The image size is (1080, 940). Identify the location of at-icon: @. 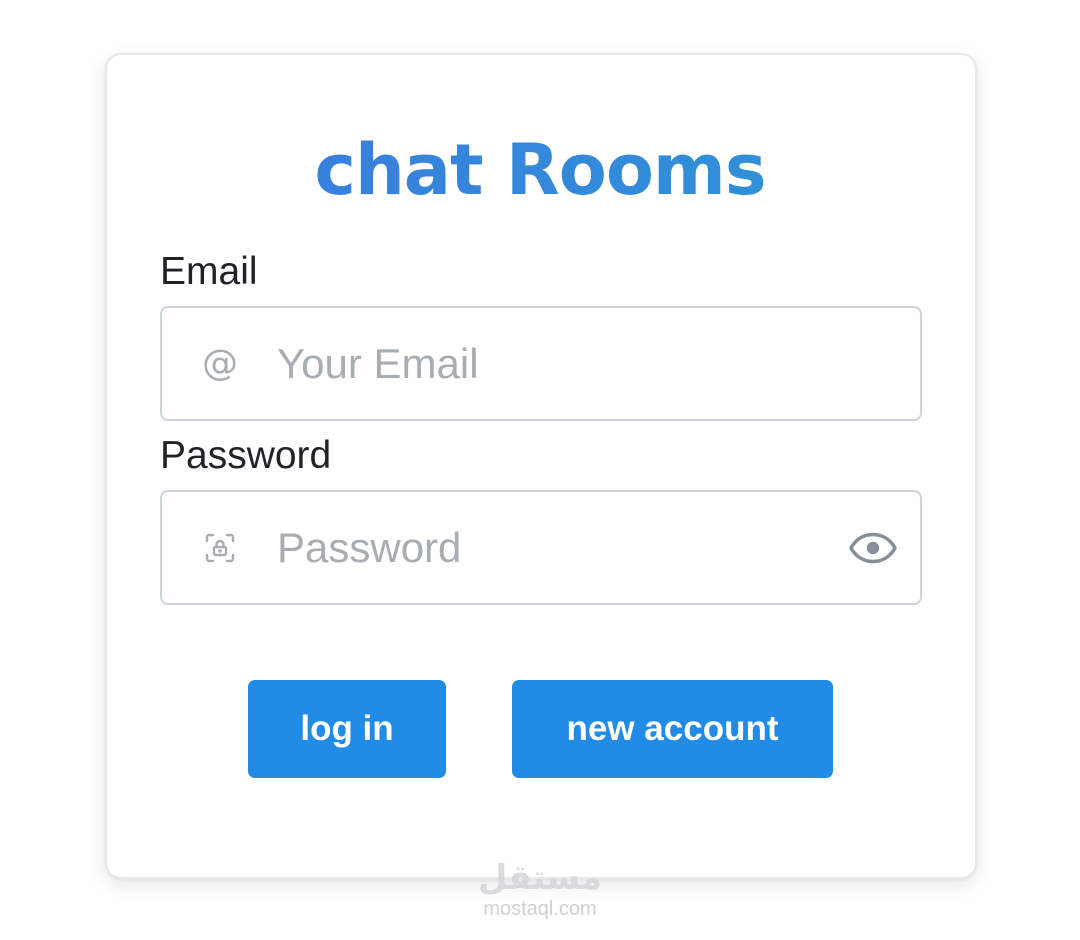
(220, 363).